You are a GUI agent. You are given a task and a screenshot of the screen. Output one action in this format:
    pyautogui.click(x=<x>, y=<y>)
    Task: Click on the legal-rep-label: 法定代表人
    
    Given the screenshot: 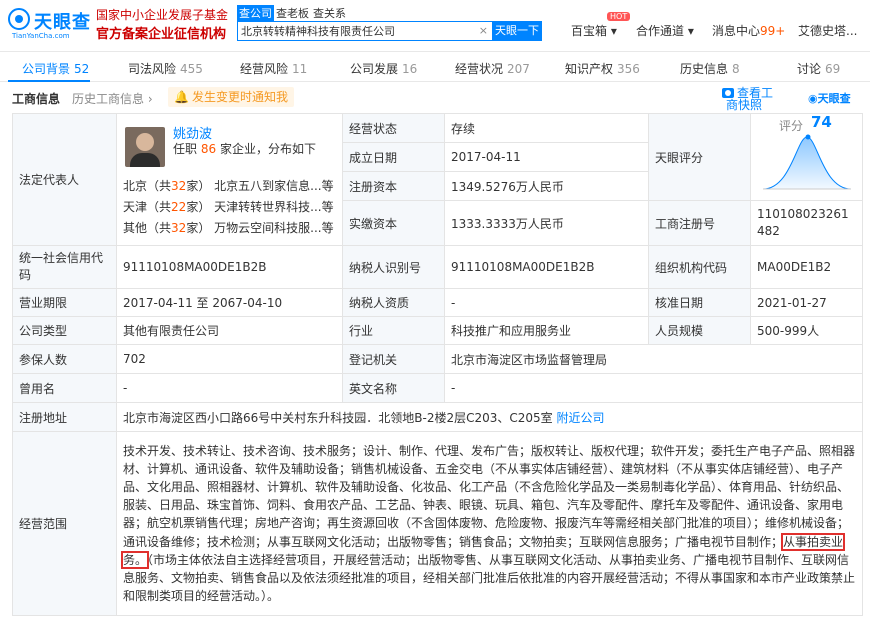 What is the action you would take?
    pyautogui.click(x=64, y=179)
    